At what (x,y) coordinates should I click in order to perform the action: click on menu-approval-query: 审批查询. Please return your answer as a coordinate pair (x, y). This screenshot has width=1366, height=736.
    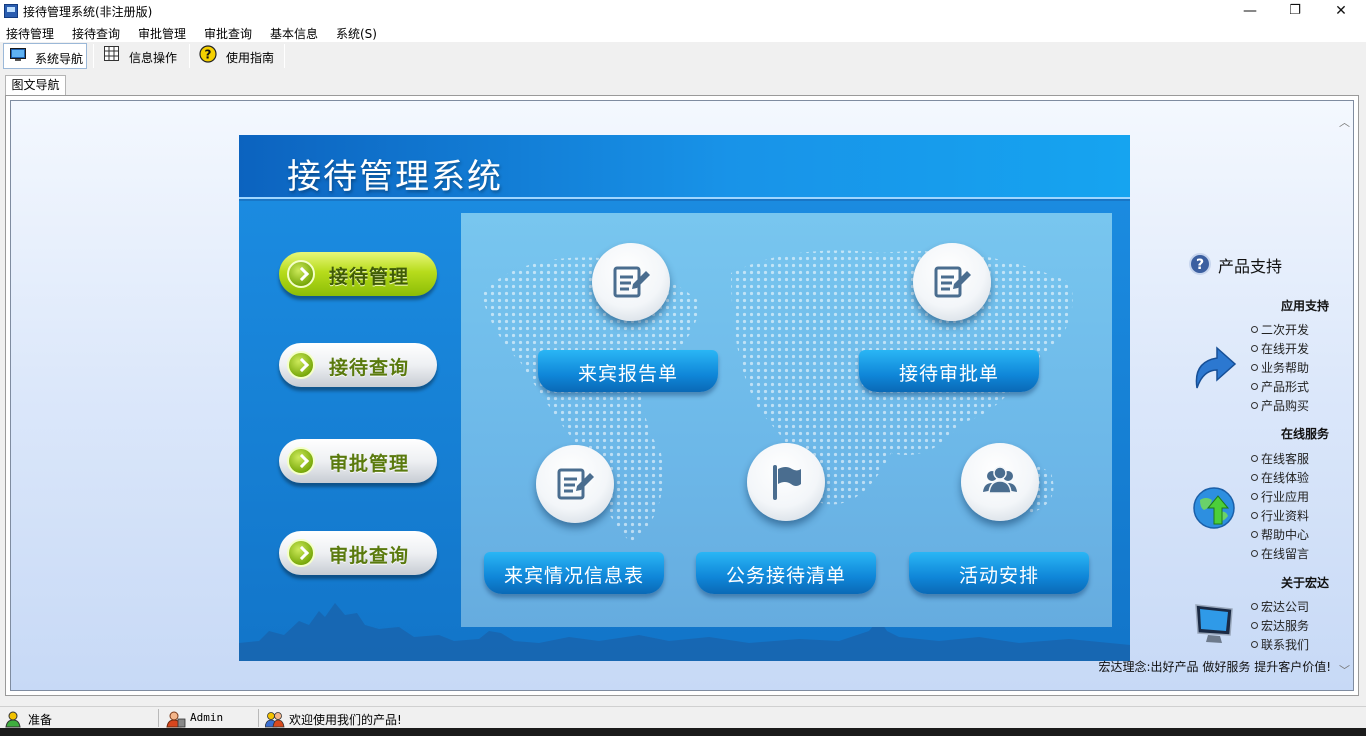
    Looking at the image, I should click on (228, 33).